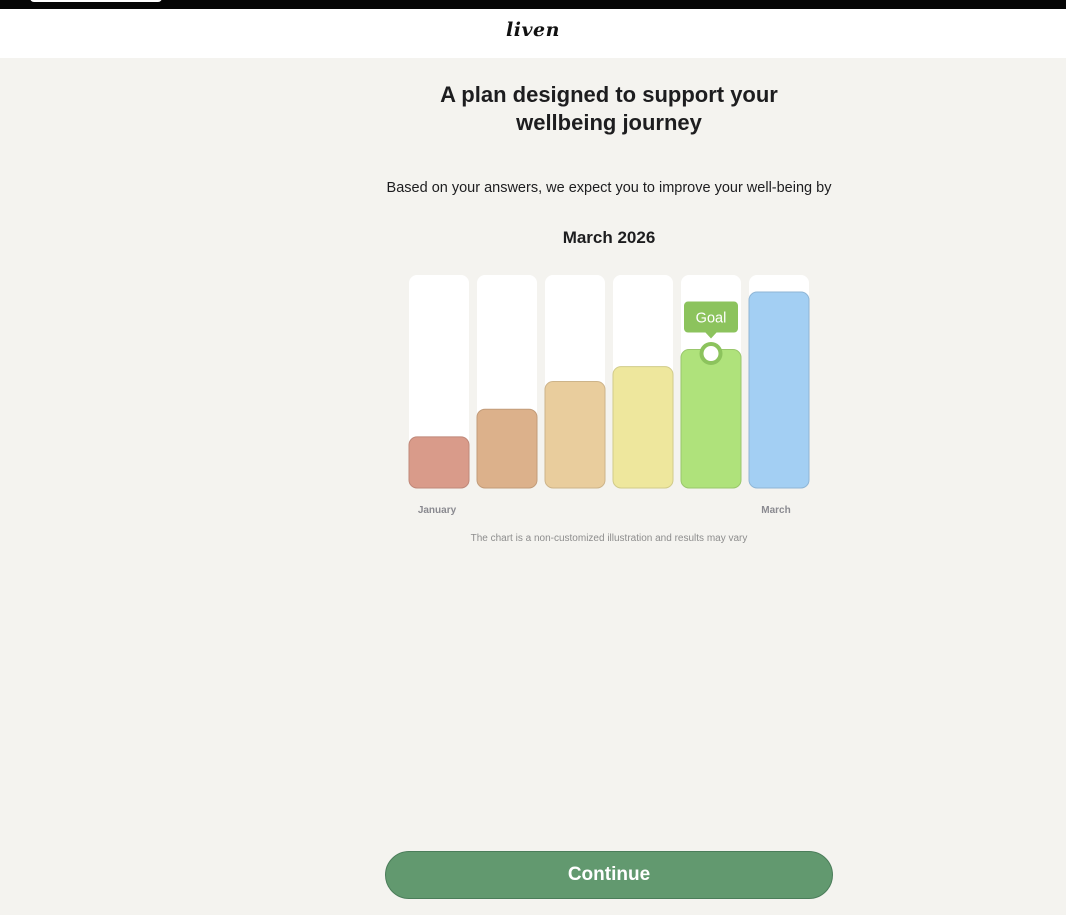  Describe the element at coordinates (533, 30) in the screenshot. I see `brand-logo: liven` at that location.